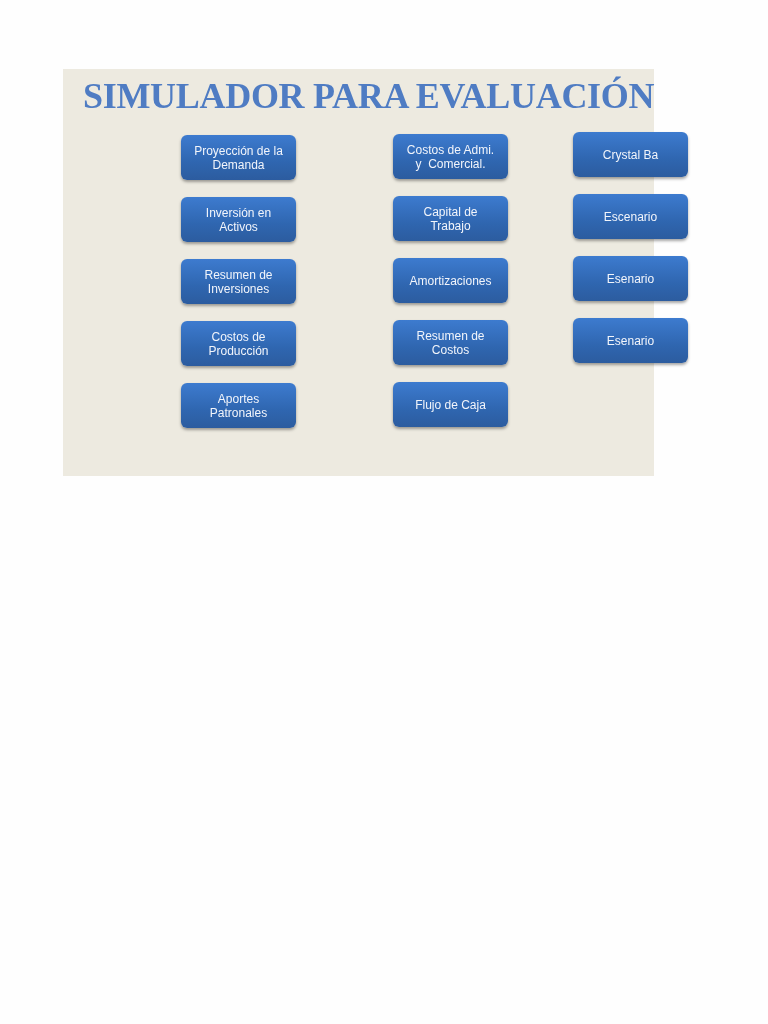  What do you see at coordinates (450, 218) in the screenshot?
I see `nav-button: Capital de Trabajo` at bounding box center [450, 218].